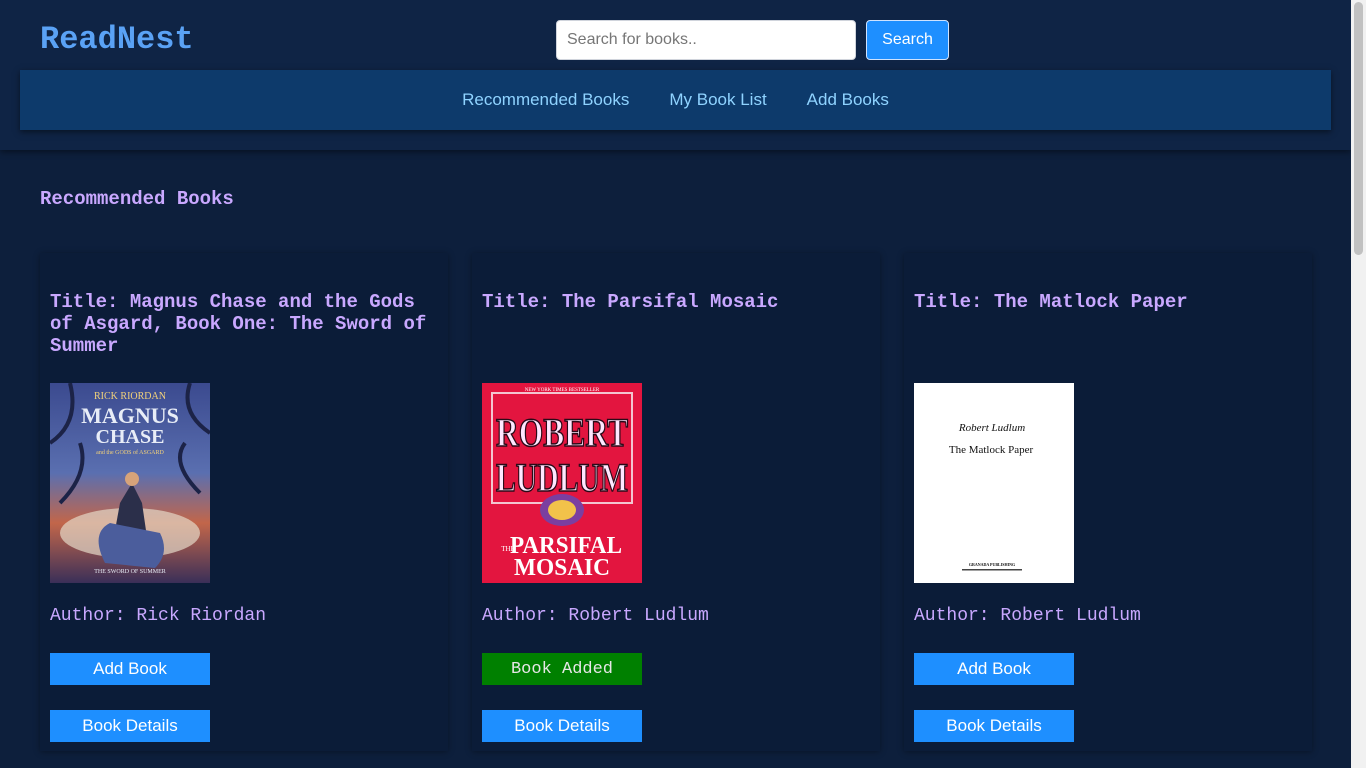 The width and height of the screenshot is (1366, 768). Describe the element at coordinates (706, 40) in the screenshot. I see `search-input` at that location.